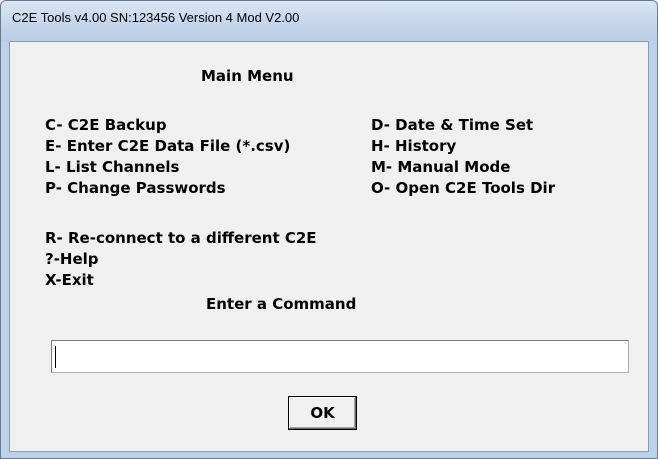 The image size is (658, 459). Describe the element at coordinates (441, 167) in the screenshot. I see `menu-item-manual-mode: M- Manual Mode` at that location.